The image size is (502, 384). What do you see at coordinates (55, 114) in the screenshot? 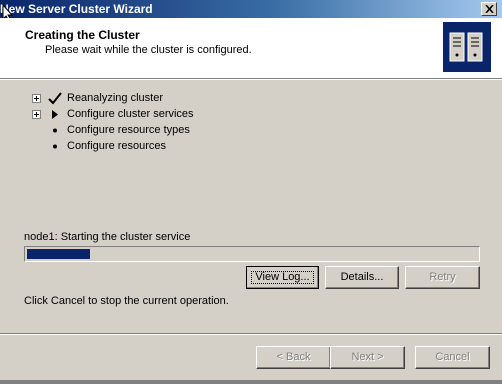
I see `arrow-icon` at bounding box center [55, 114].